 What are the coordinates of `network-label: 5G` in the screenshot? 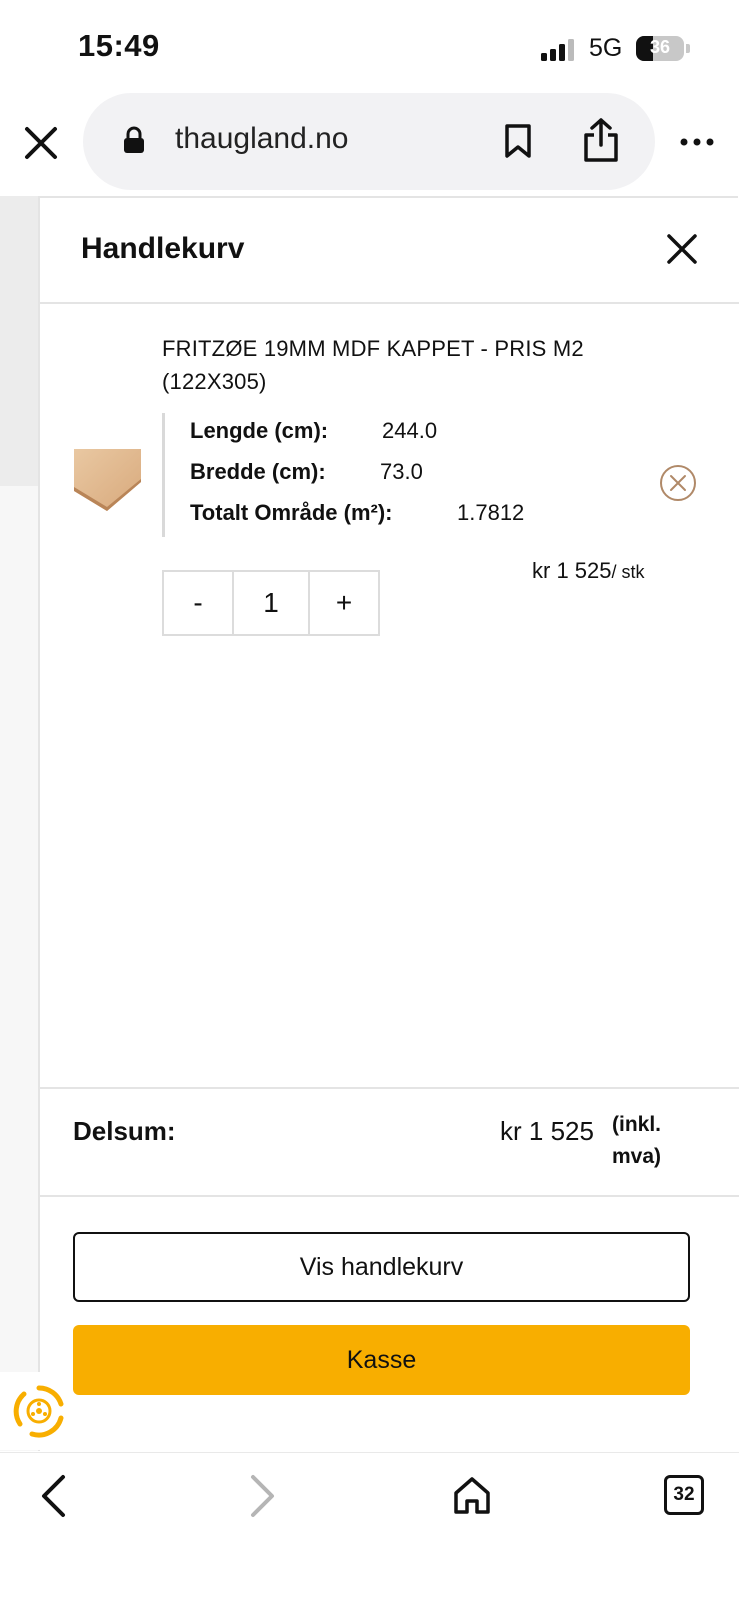 It's located at (606, 48).